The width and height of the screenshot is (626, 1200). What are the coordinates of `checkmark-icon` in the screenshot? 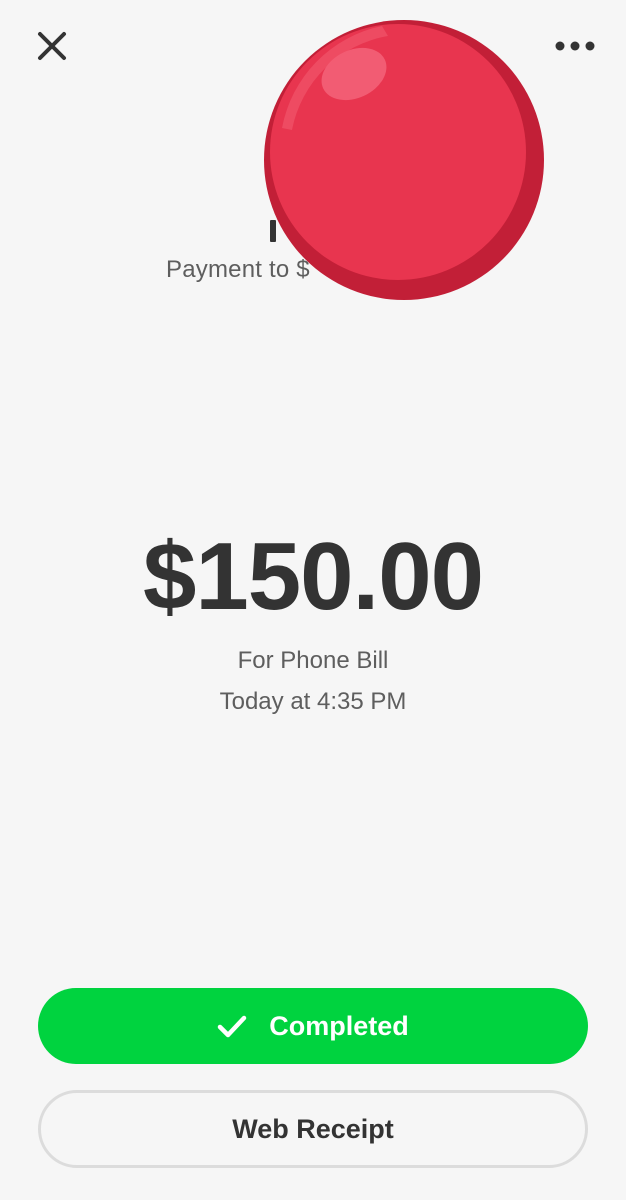 It's located at (232, 1026).